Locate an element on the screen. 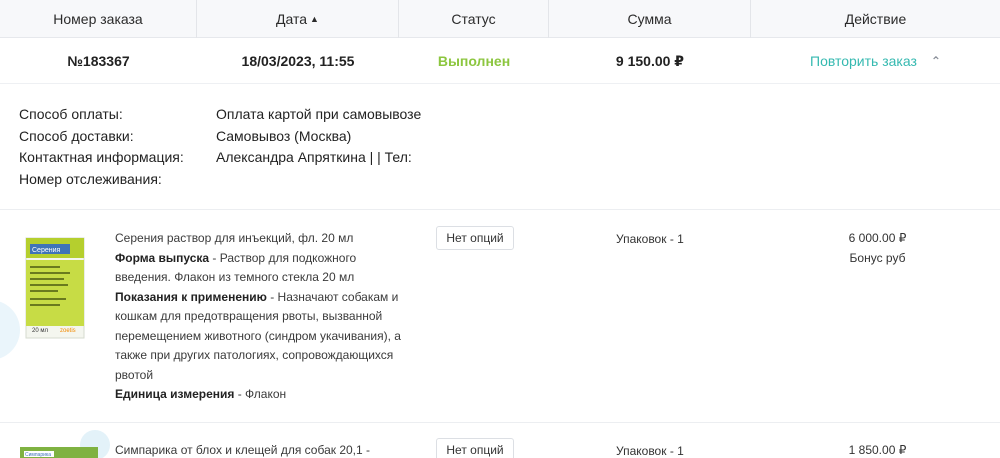 The image size is (1000, 458). product-price-block: 1 850.00 ₽ is located at coordinates (877, 449).